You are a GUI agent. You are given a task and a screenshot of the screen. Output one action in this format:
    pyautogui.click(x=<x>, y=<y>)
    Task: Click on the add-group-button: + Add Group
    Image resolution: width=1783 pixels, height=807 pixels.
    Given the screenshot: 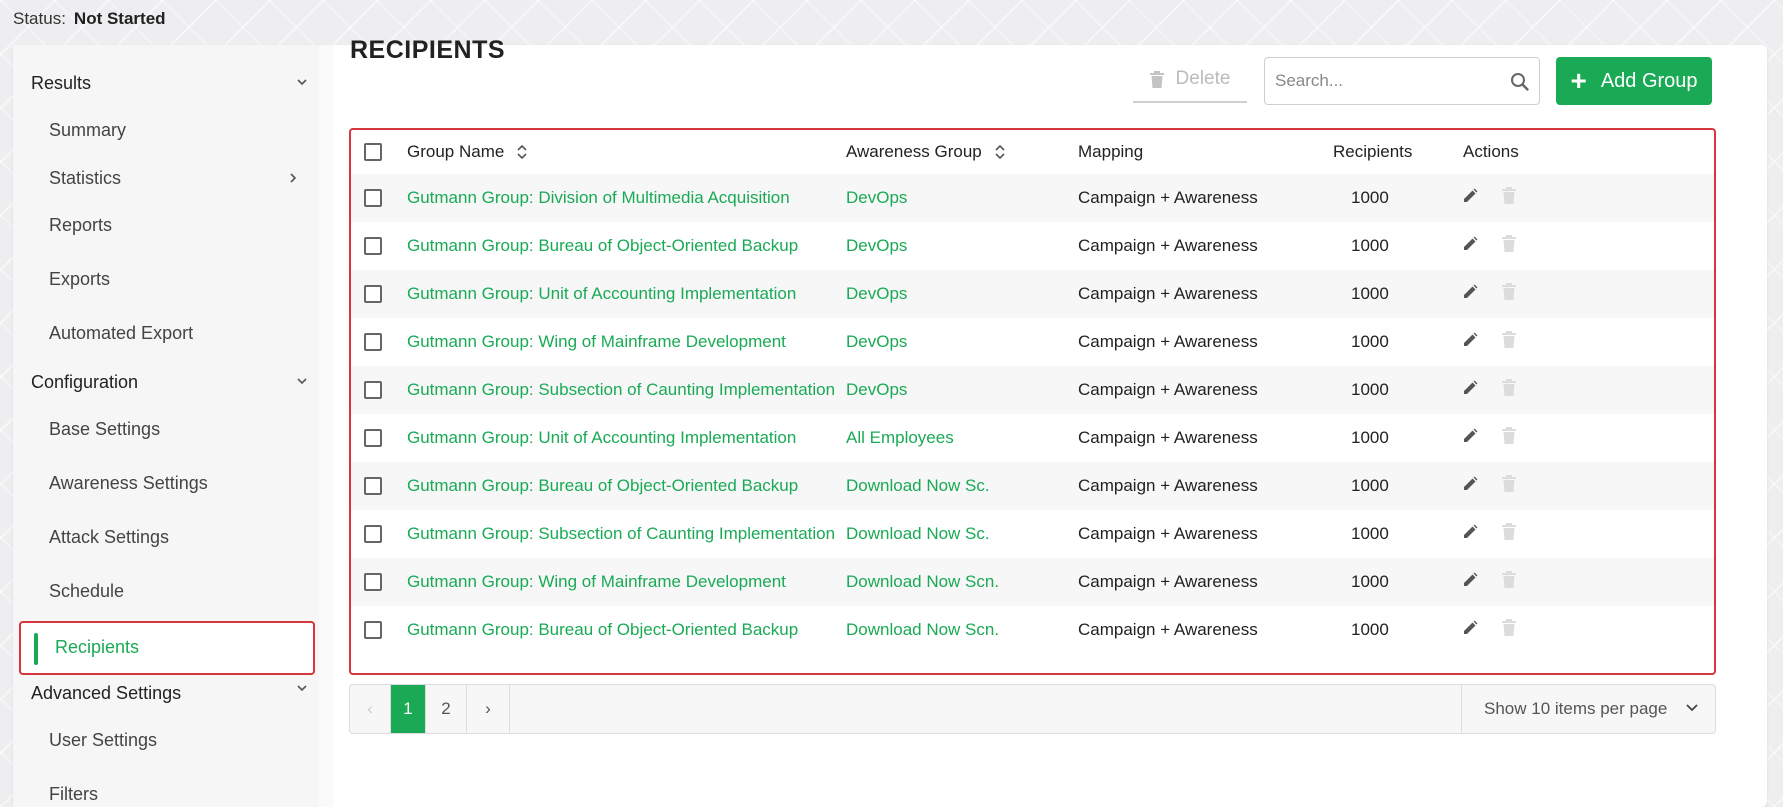 What is the action you would take?
    pyautogui.click(x=1634, y=81)
    